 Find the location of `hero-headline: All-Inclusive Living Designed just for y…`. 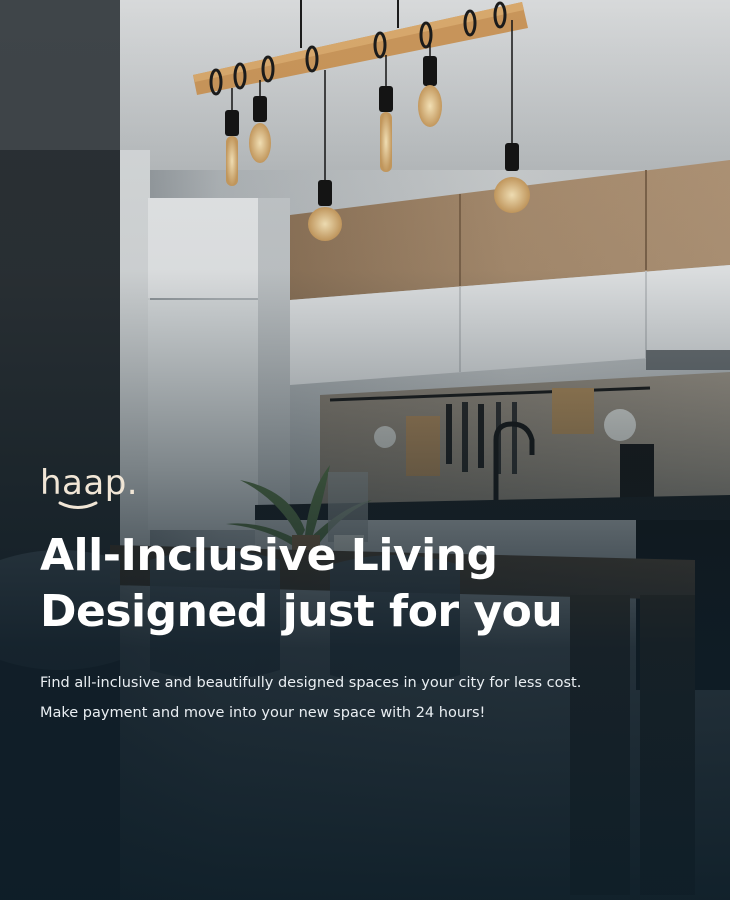

hero-headline: All-Inclusive Living Designed just for y… is located at coordinates (370, 584).